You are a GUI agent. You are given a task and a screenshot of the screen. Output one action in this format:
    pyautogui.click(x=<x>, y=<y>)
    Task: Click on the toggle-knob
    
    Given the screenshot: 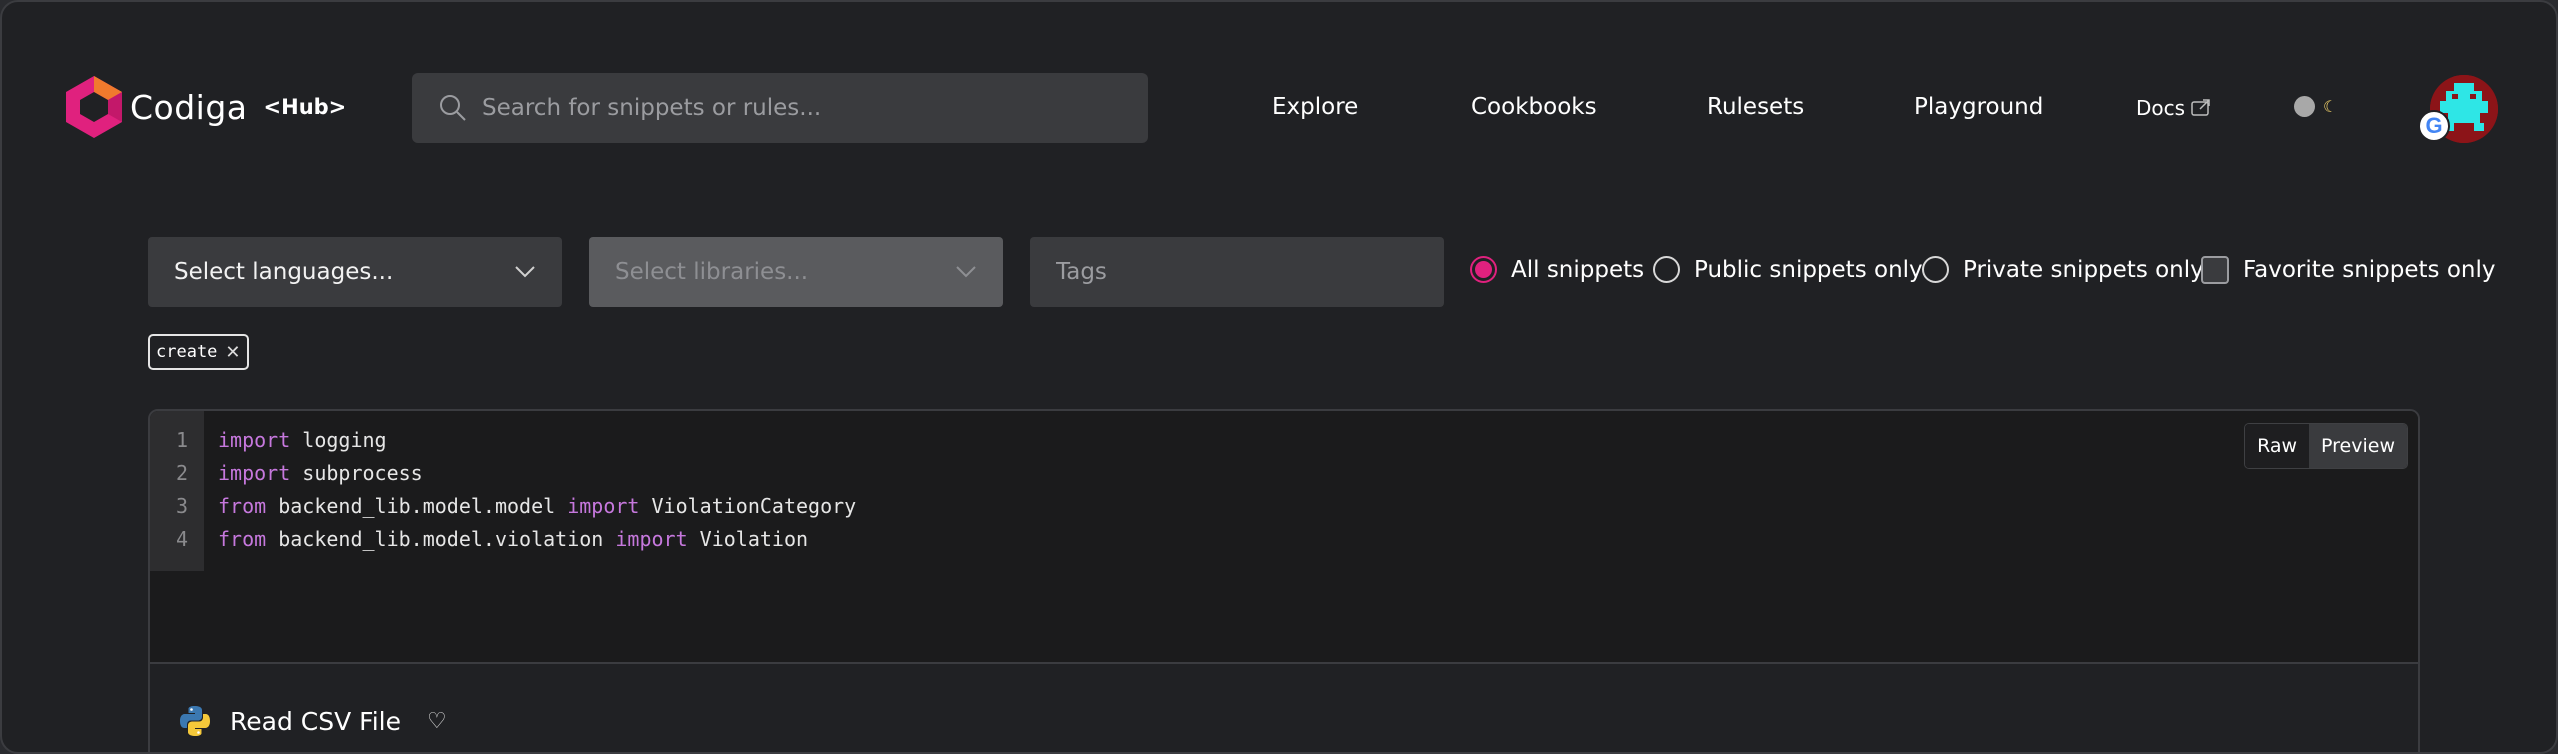 What is the action you would take?
    pyautogui.click(x=2304, y=106)
    